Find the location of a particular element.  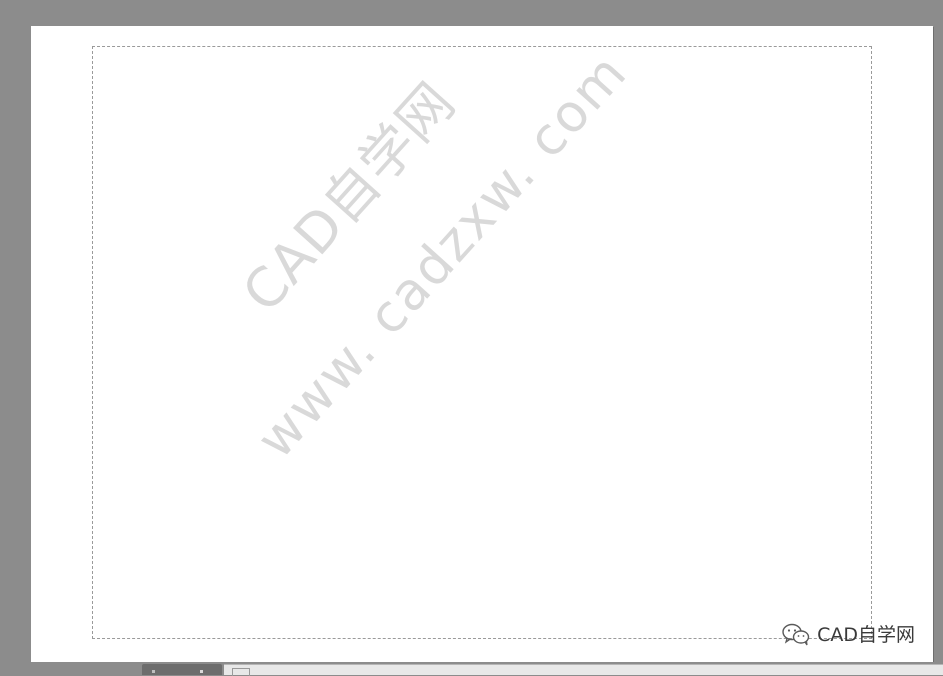

layout-tab-active is located at coordinates (182, 669).